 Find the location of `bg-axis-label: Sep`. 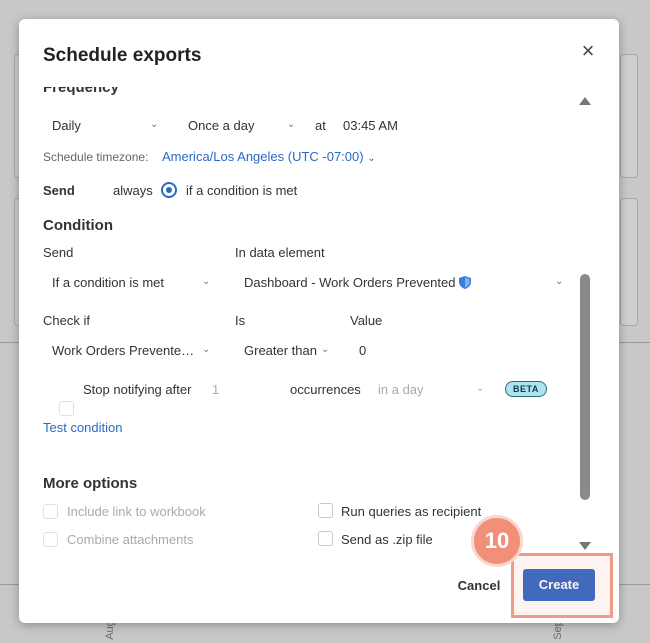

bg-axis-label: Sep is located at coordinates (557, 630).